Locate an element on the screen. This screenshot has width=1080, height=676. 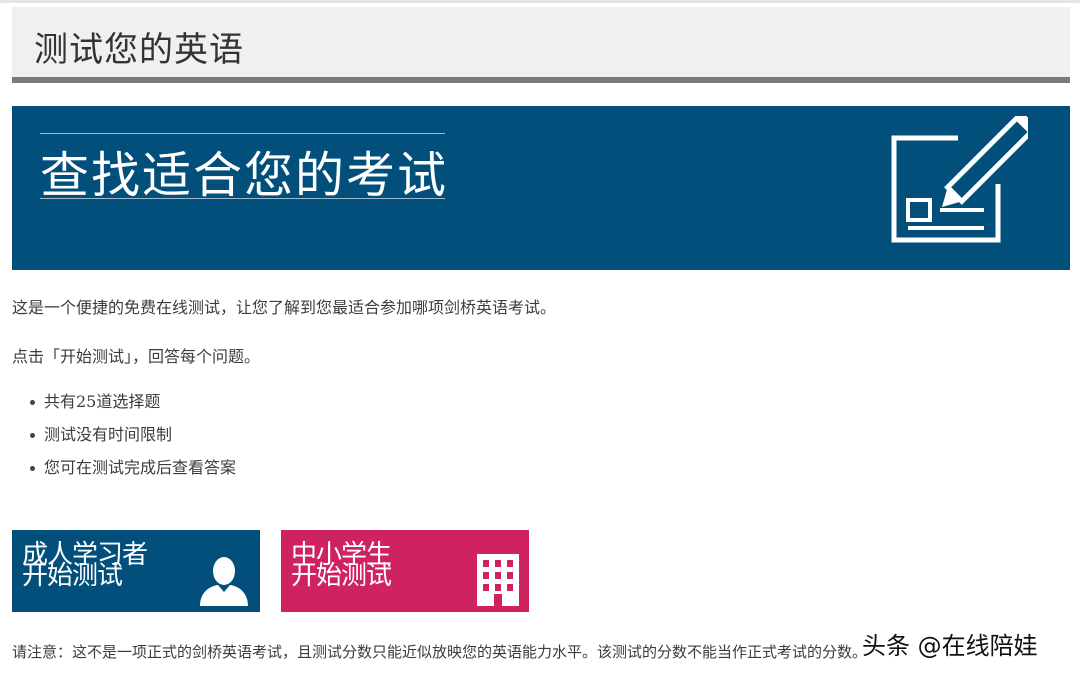
person-icon is located at coordinates (224, 581).